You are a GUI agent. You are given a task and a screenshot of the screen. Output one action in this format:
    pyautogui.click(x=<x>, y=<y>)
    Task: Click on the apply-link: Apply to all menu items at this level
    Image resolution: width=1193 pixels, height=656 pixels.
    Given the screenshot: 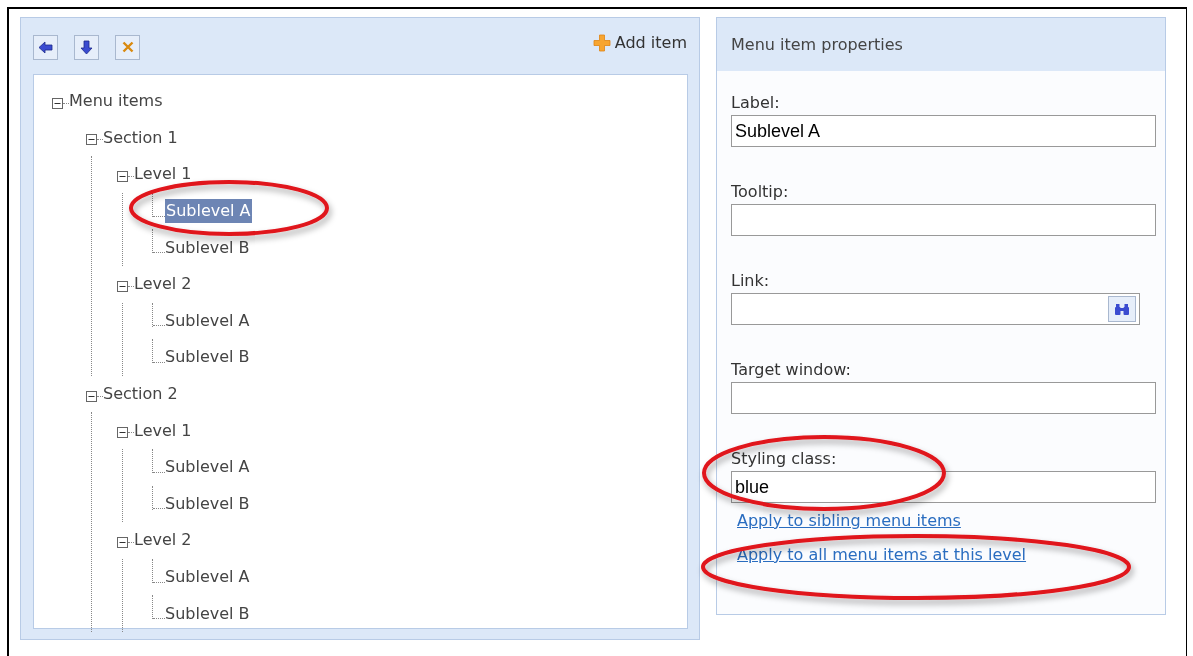 What is the action you would take?
    pyautogui.click(x=882, y=555)
    